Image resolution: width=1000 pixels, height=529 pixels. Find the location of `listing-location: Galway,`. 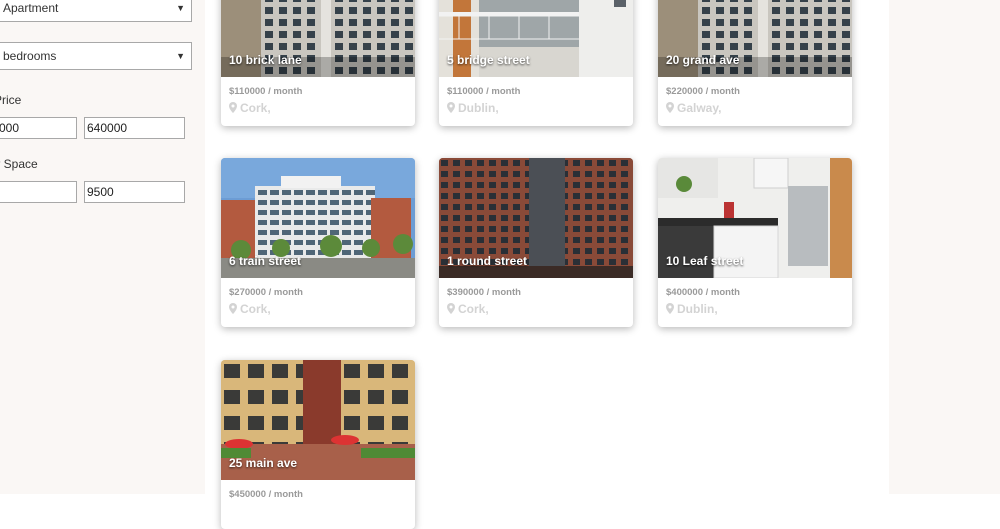

listing-location: Galway, is located at coordinates (693, 108).